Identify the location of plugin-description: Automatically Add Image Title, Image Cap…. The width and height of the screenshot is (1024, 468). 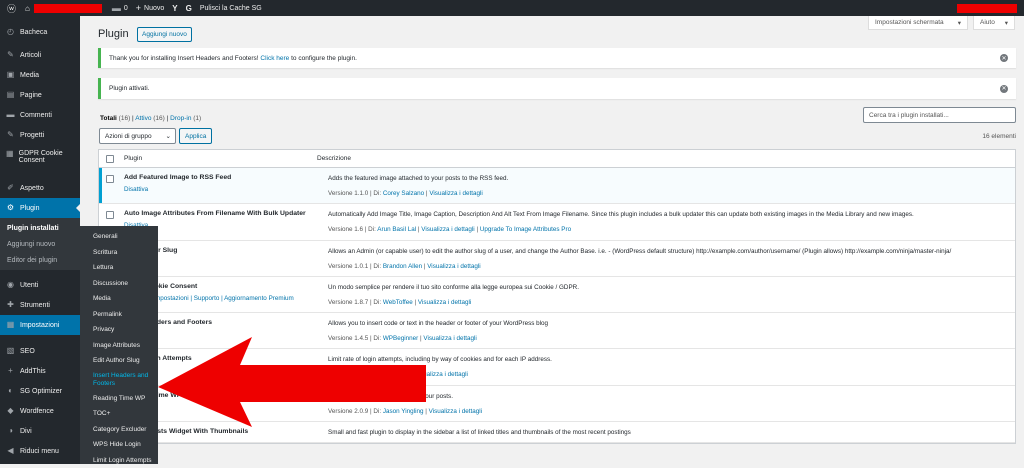
(664, 214).